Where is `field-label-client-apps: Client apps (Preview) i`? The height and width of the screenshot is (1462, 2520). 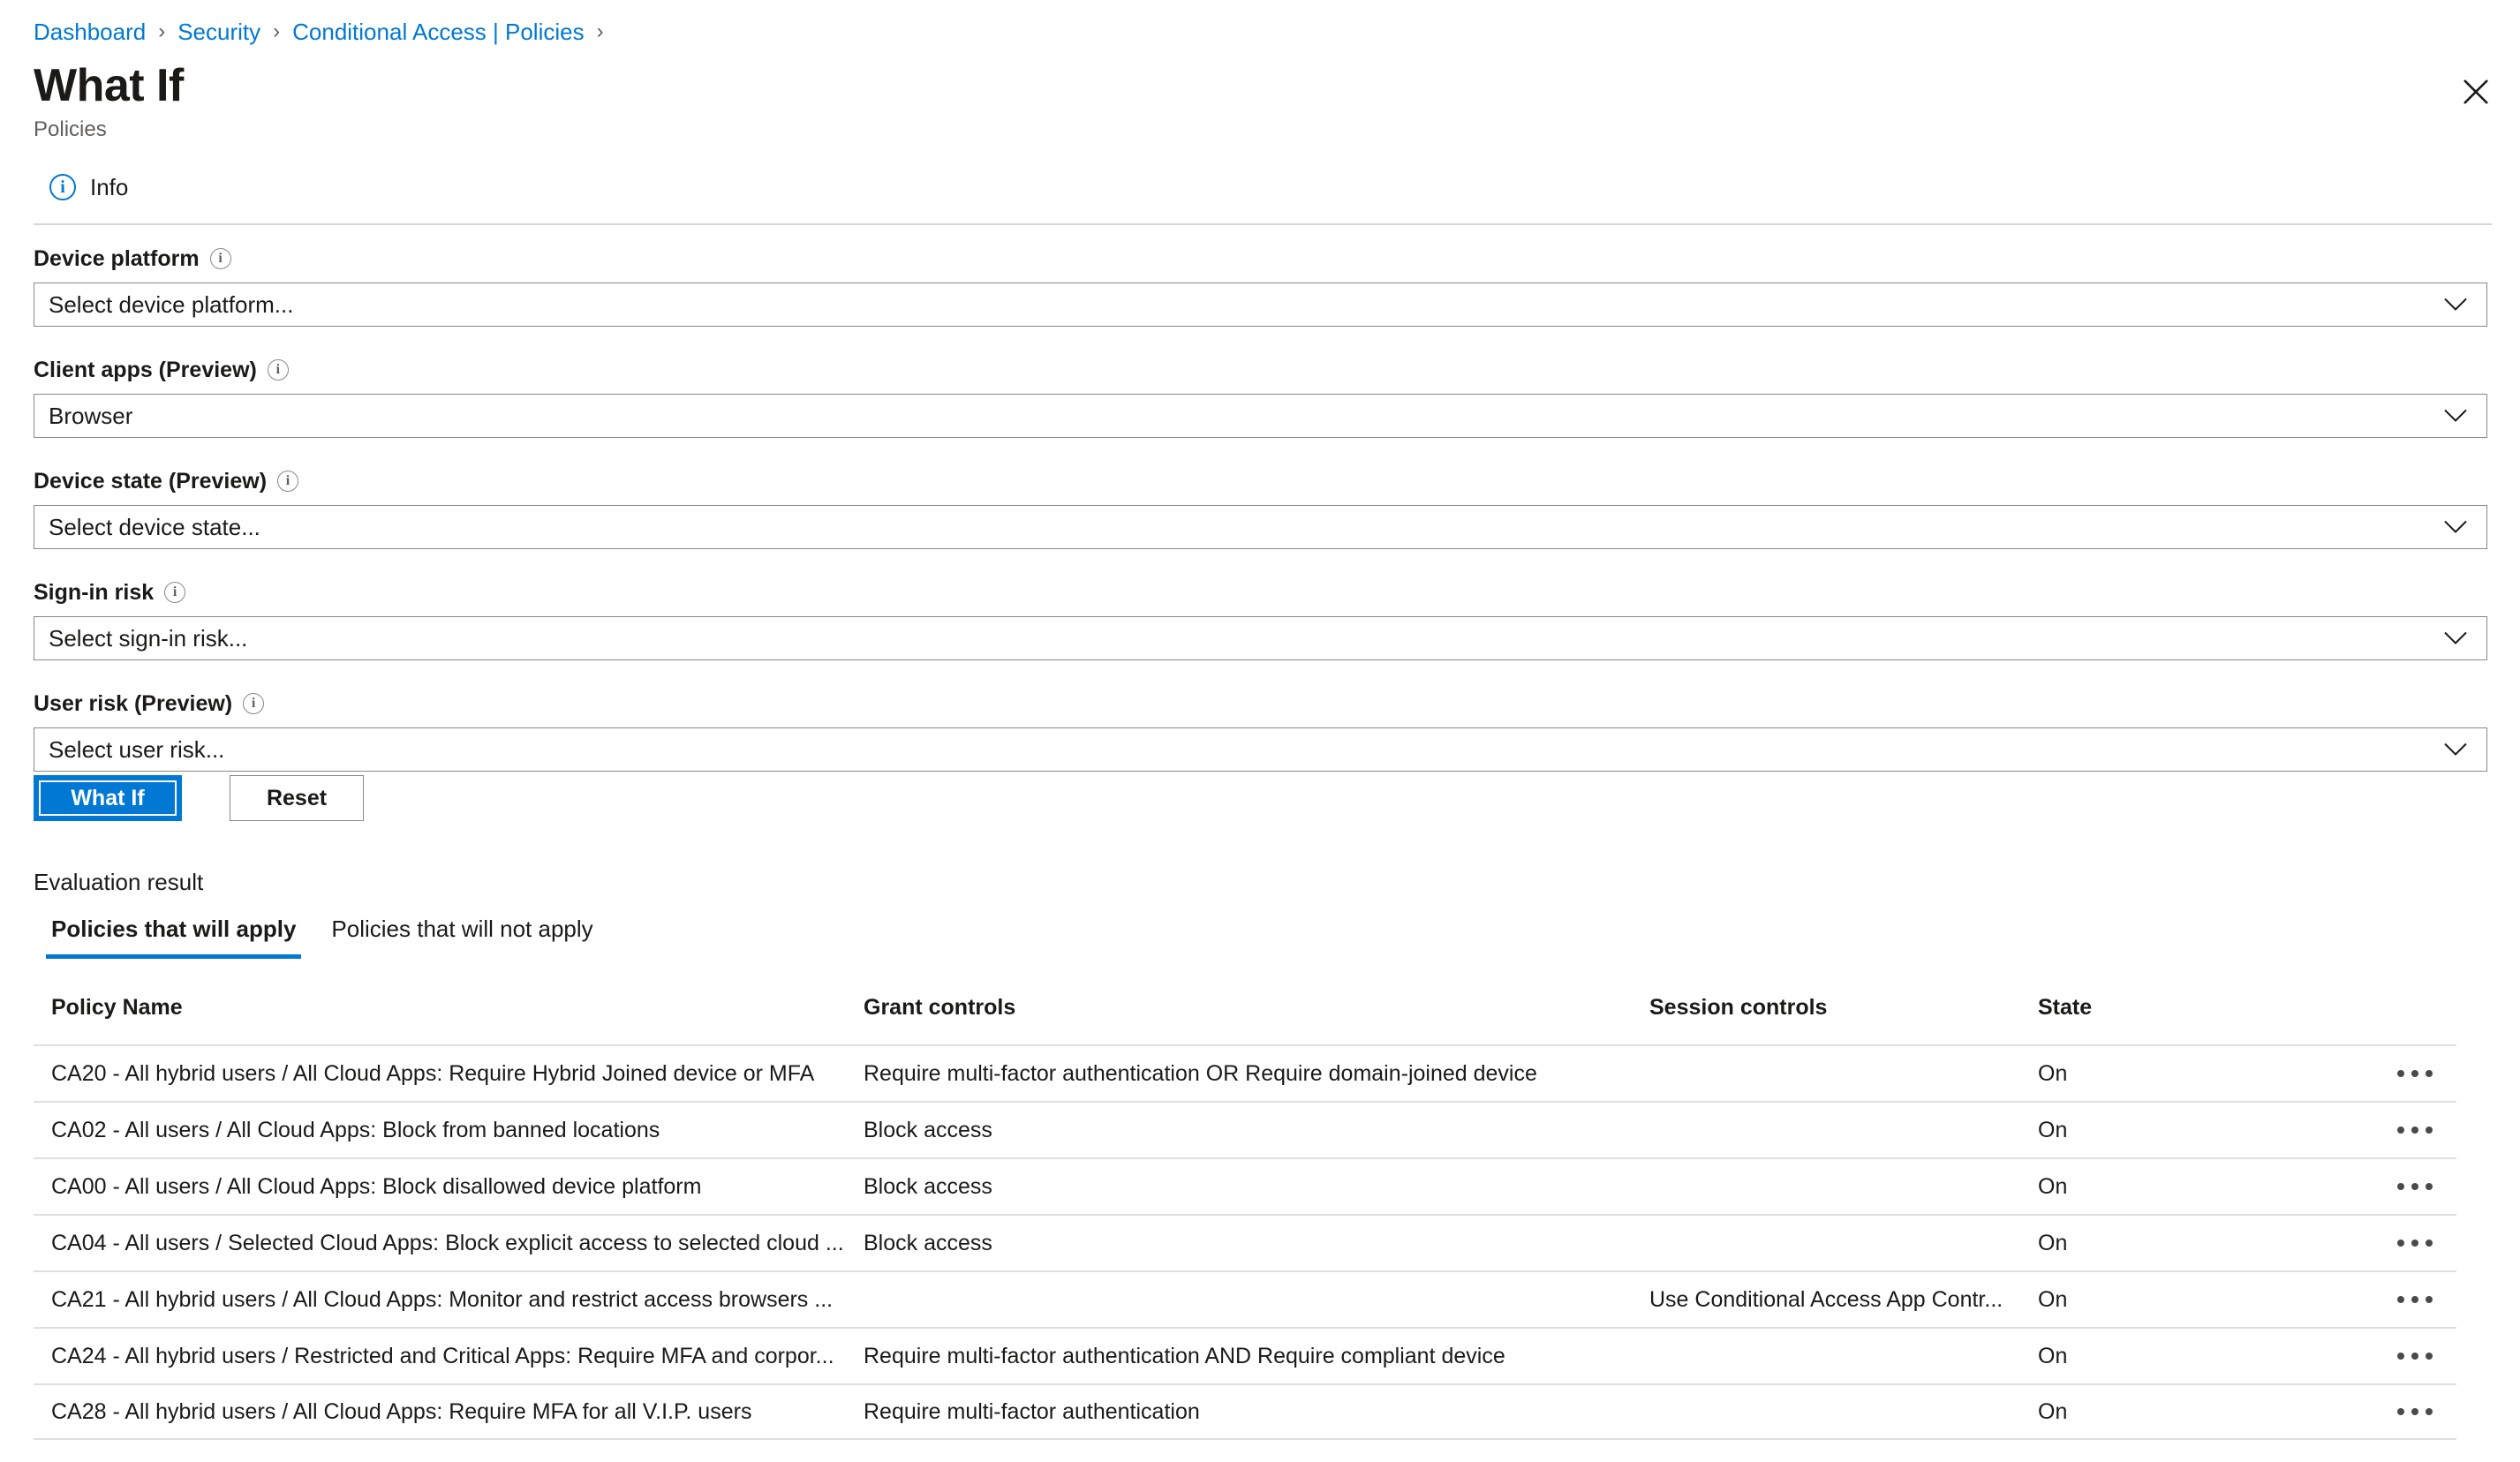 field-label-client-apps: Client apps (Preview) i is located at coordinates (1261, 370).